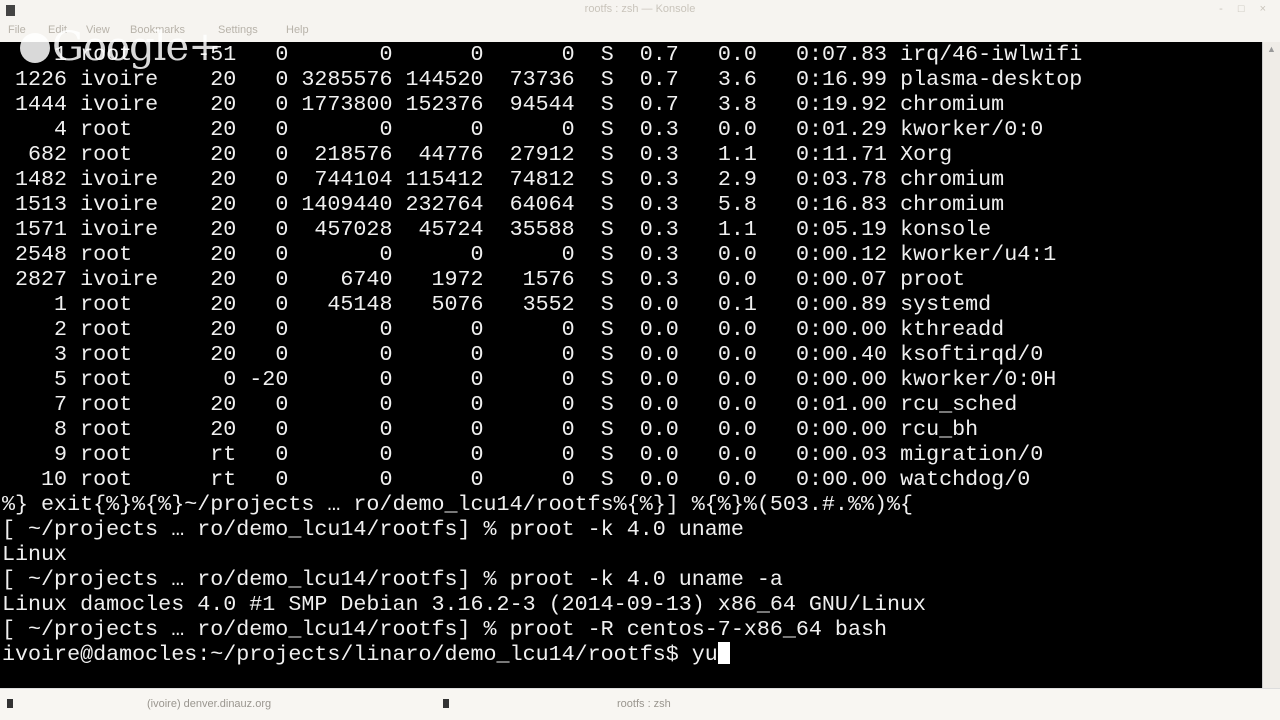 The height and width of the screenshot is (720, 1280). What do you see at coordinates (137, 47) in the screenshot?
I see `watermark-text: Google+` at bounding box center [137, 47].